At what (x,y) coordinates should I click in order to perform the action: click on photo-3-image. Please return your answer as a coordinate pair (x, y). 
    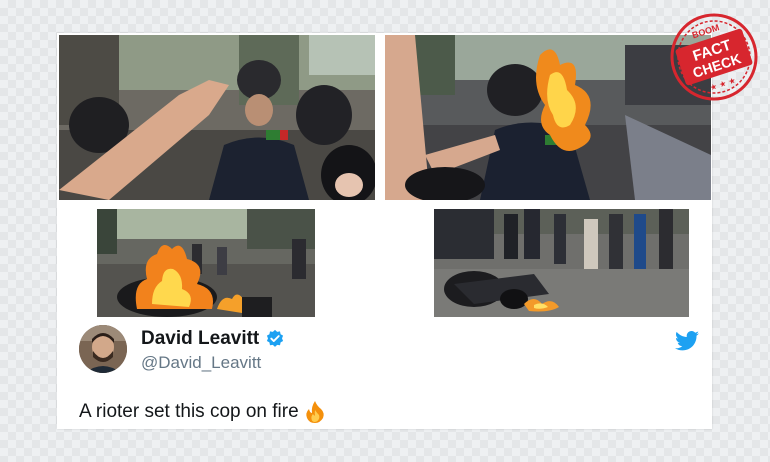
    Looking at the image, I should click on (206, 263).